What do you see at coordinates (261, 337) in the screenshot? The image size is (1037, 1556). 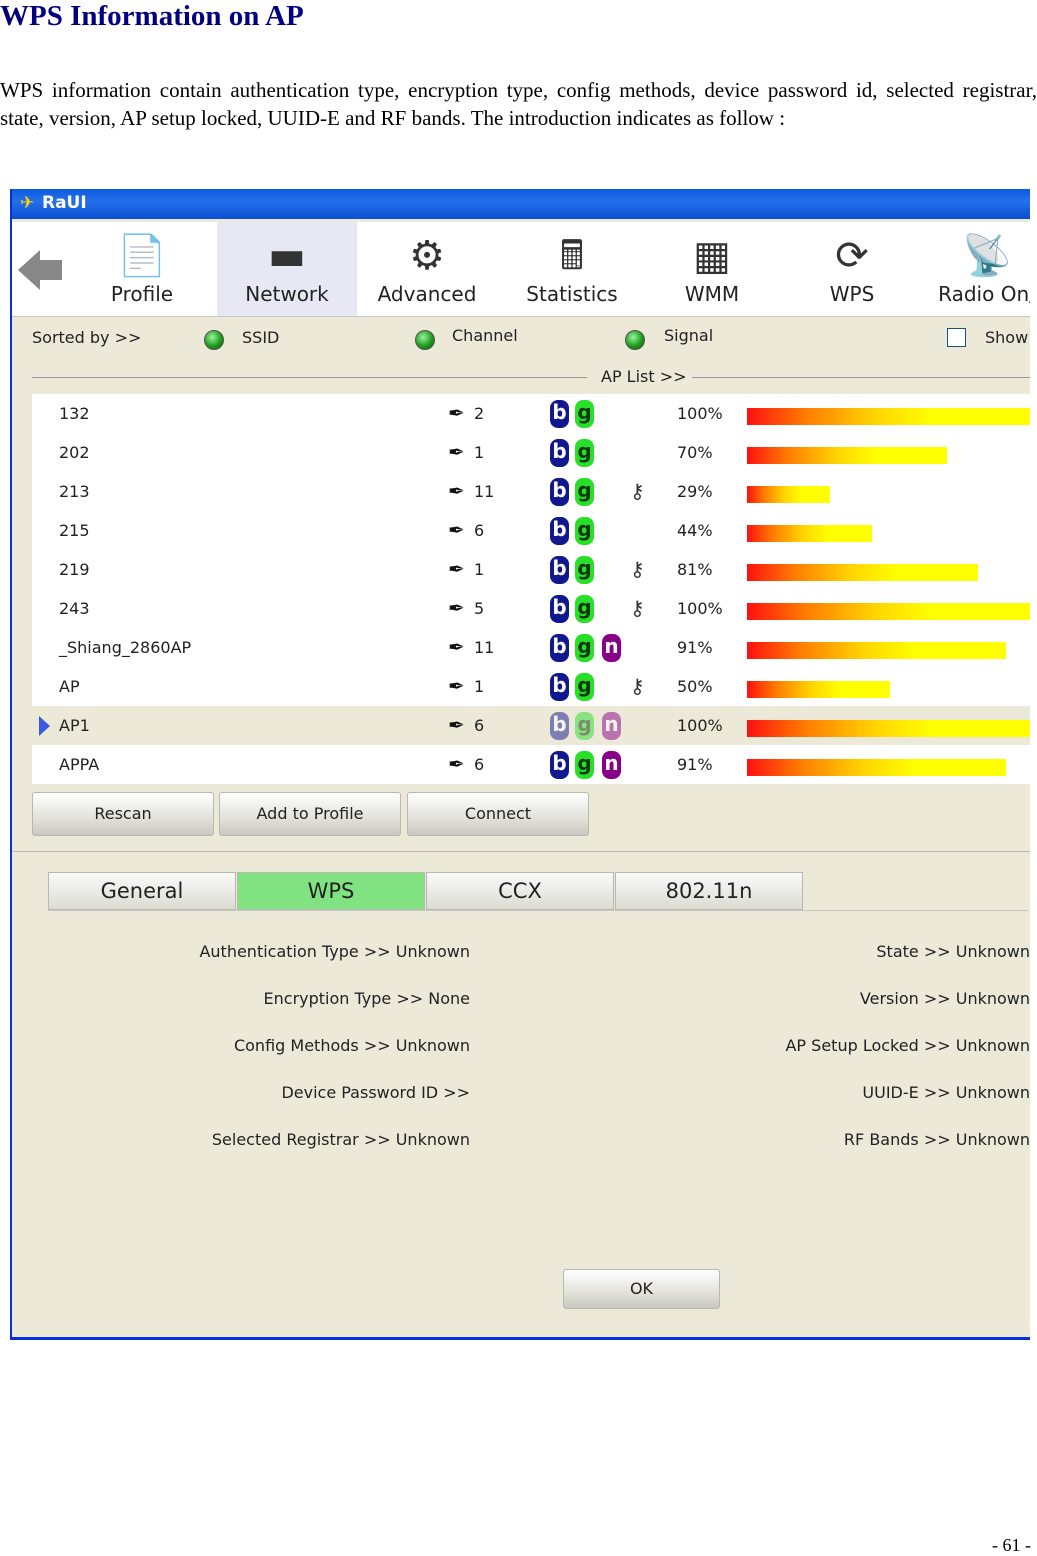 I see `sort-ssid-label: SSID` at bounding box center [261, 337].